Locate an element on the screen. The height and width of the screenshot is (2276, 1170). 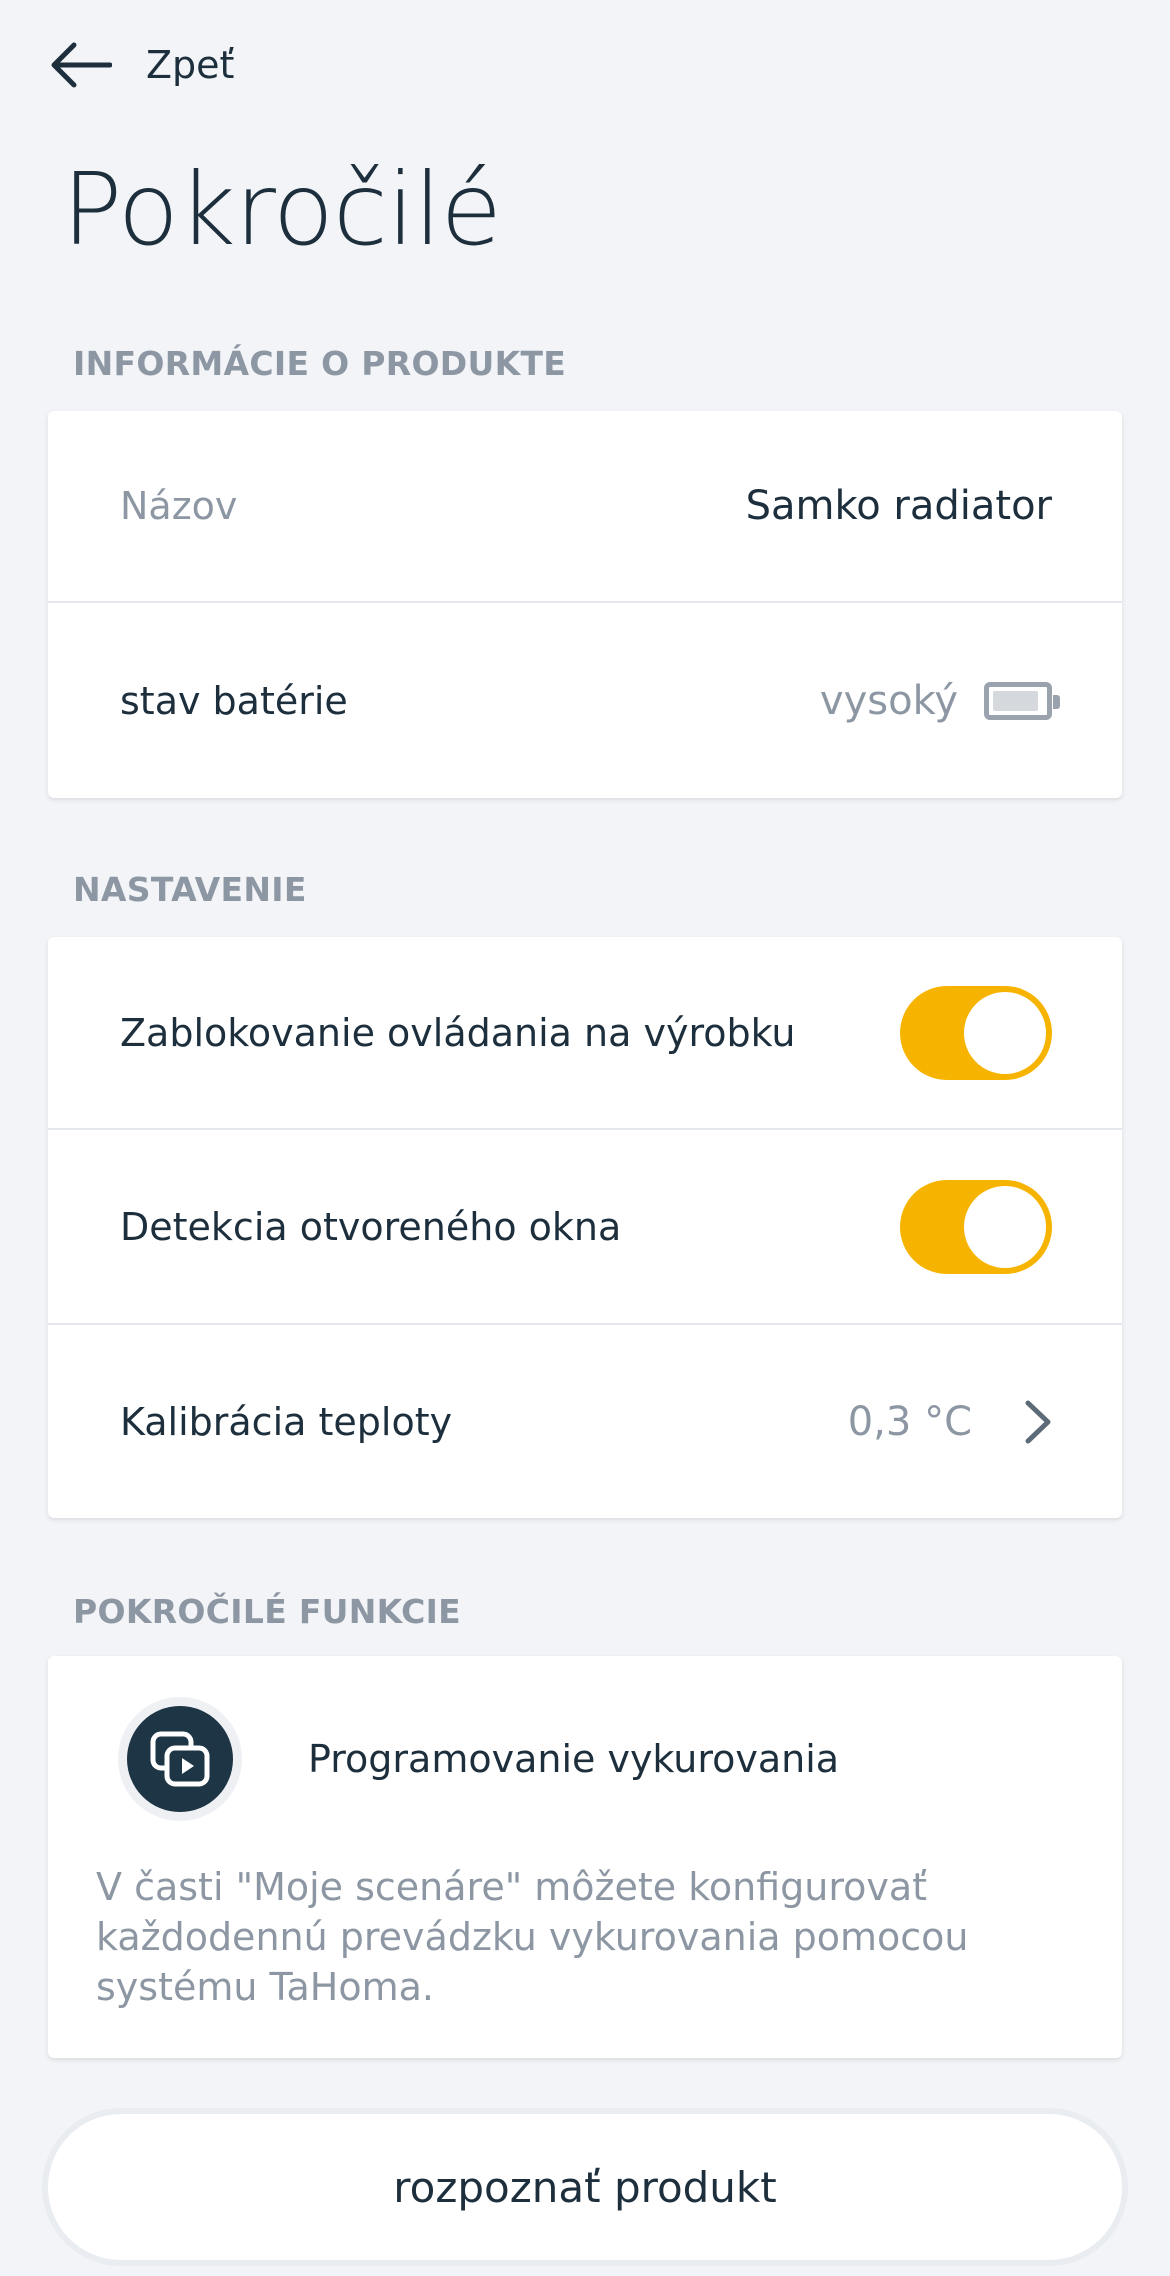
feature-title: Programovanie vykurovania is located at coordinates (574, 1759).